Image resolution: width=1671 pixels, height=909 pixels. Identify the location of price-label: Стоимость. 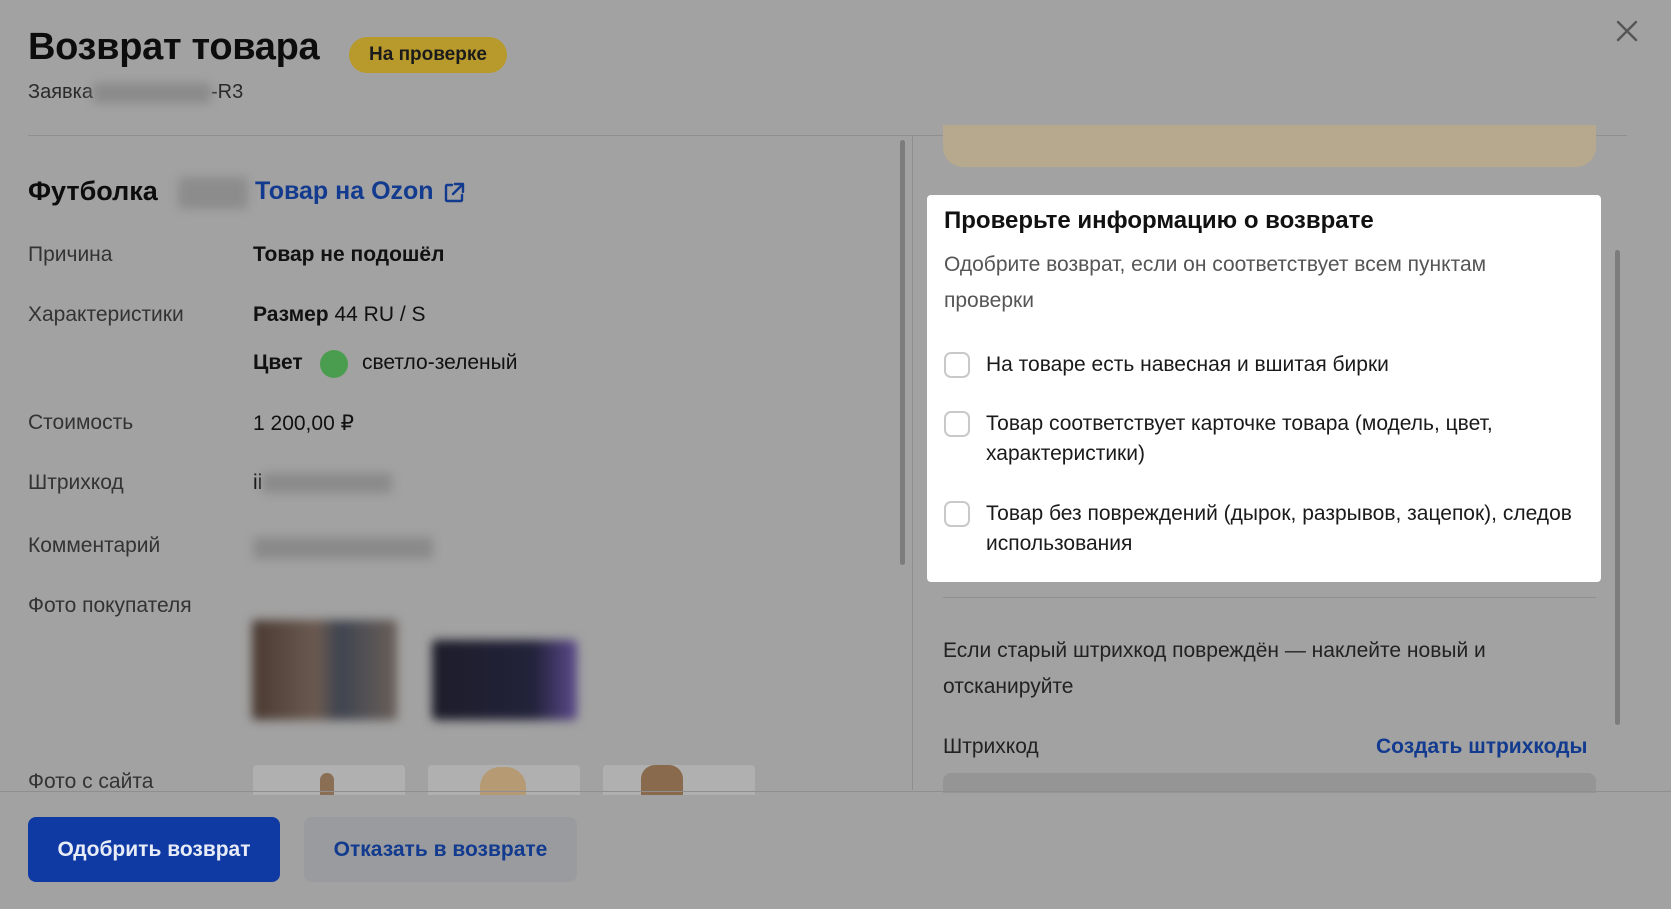
(81, 422).